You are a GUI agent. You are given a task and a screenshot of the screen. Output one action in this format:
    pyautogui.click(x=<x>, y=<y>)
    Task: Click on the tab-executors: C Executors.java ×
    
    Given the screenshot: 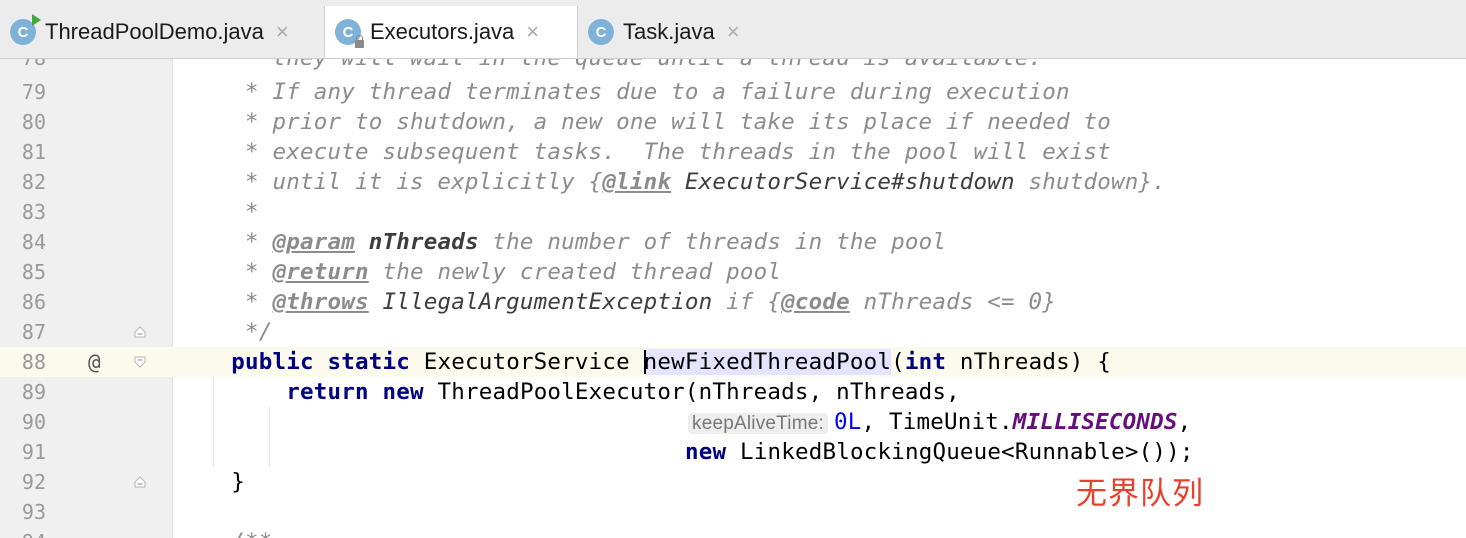 What is the action you would take?
    pyautogui.click(x=451, y=32)
    